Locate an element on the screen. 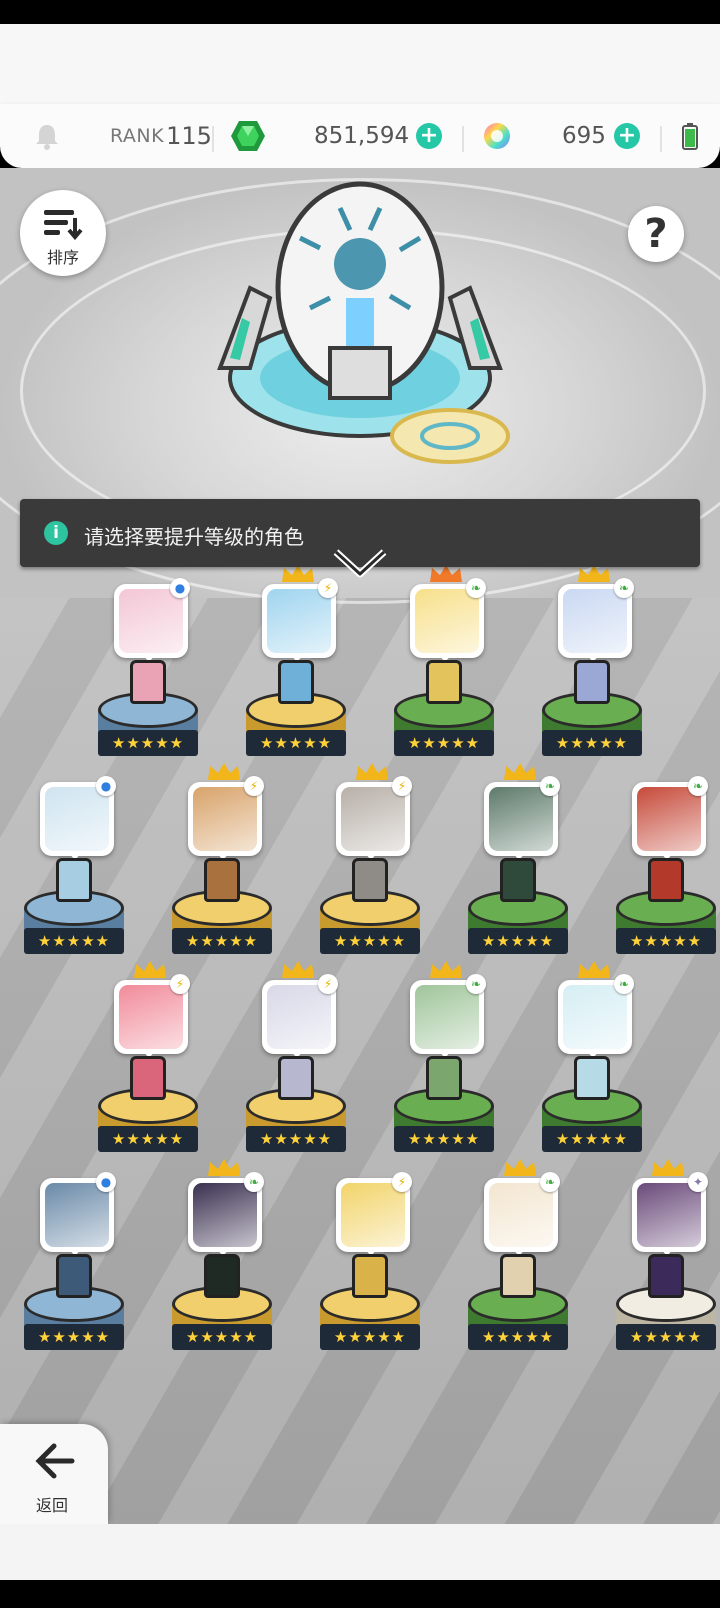  add-gems-button: + is located at coordinates (429, 136).